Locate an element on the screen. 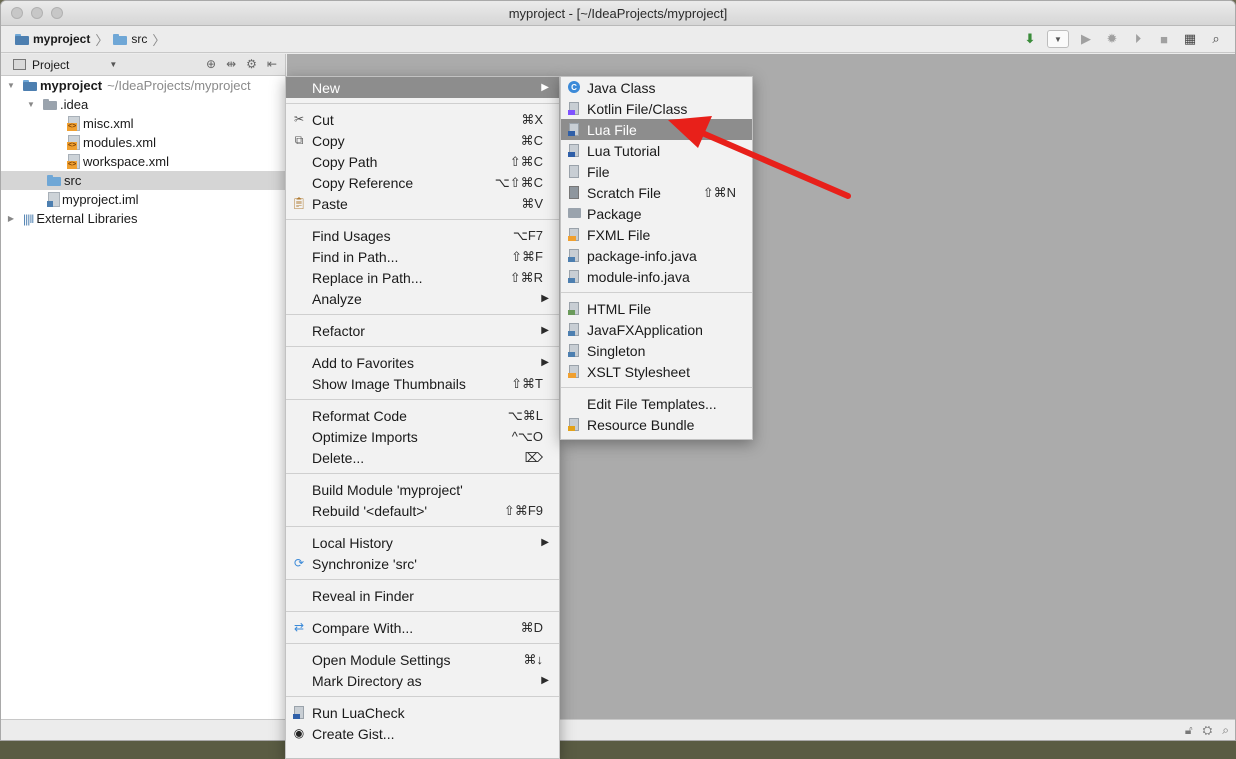 The width and height of the screenshot is (1236, 759). tree-node-iml: myproject.iml is located at coordinates (143, 199).